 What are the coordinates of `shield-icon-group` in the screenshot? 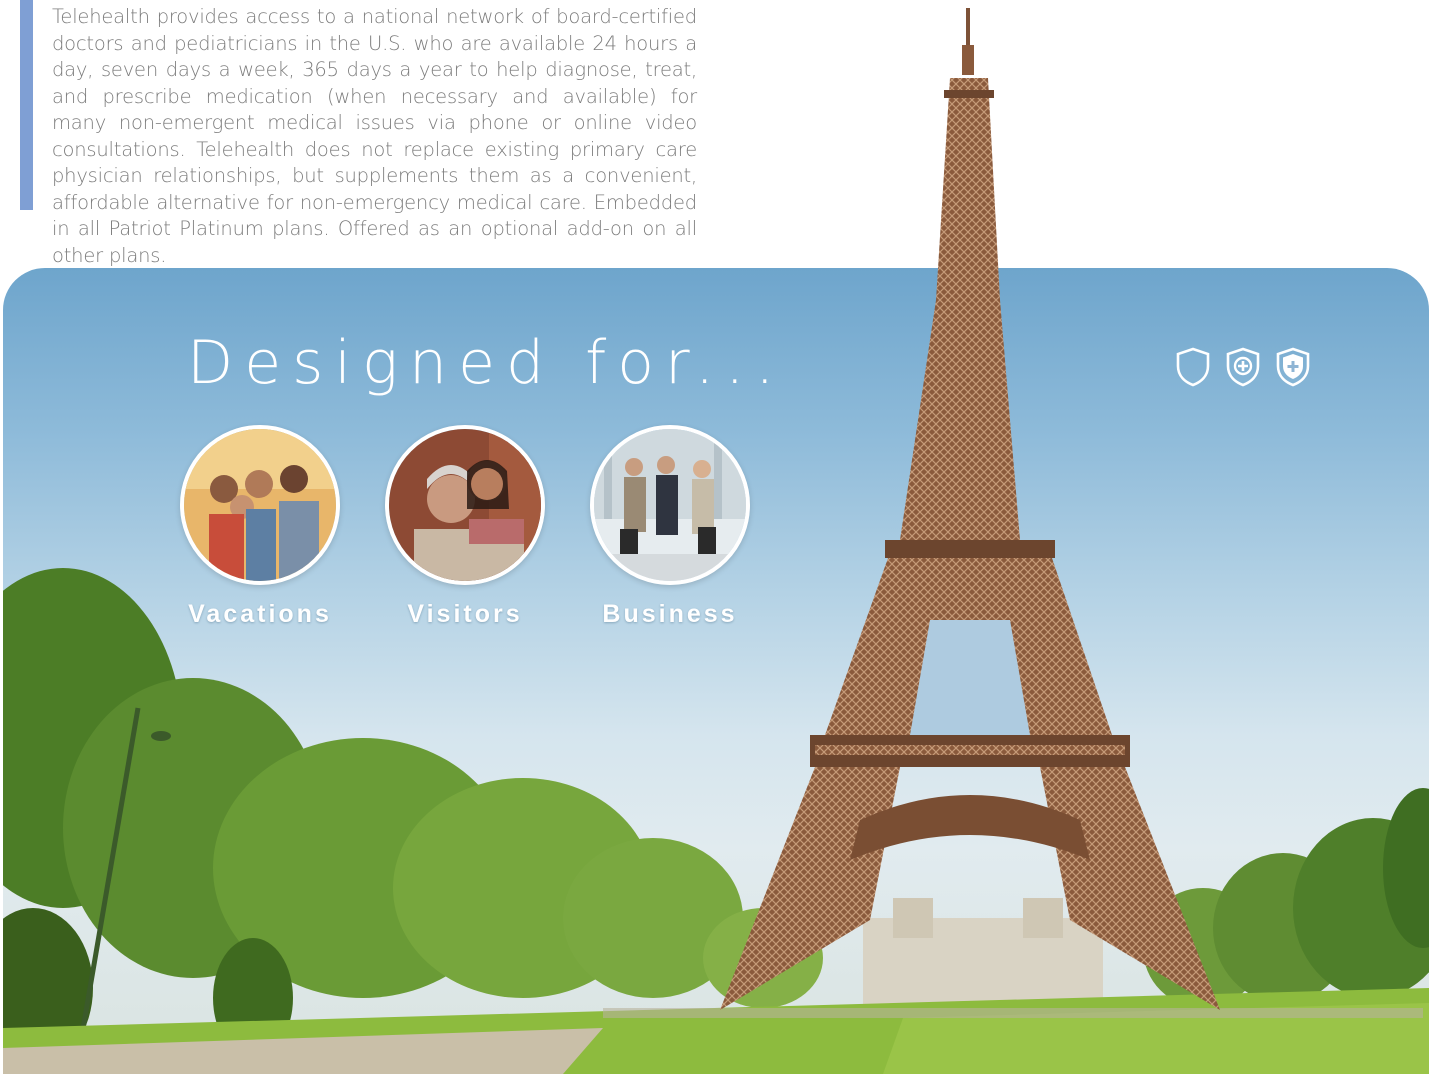 It's located at (1243, 367).